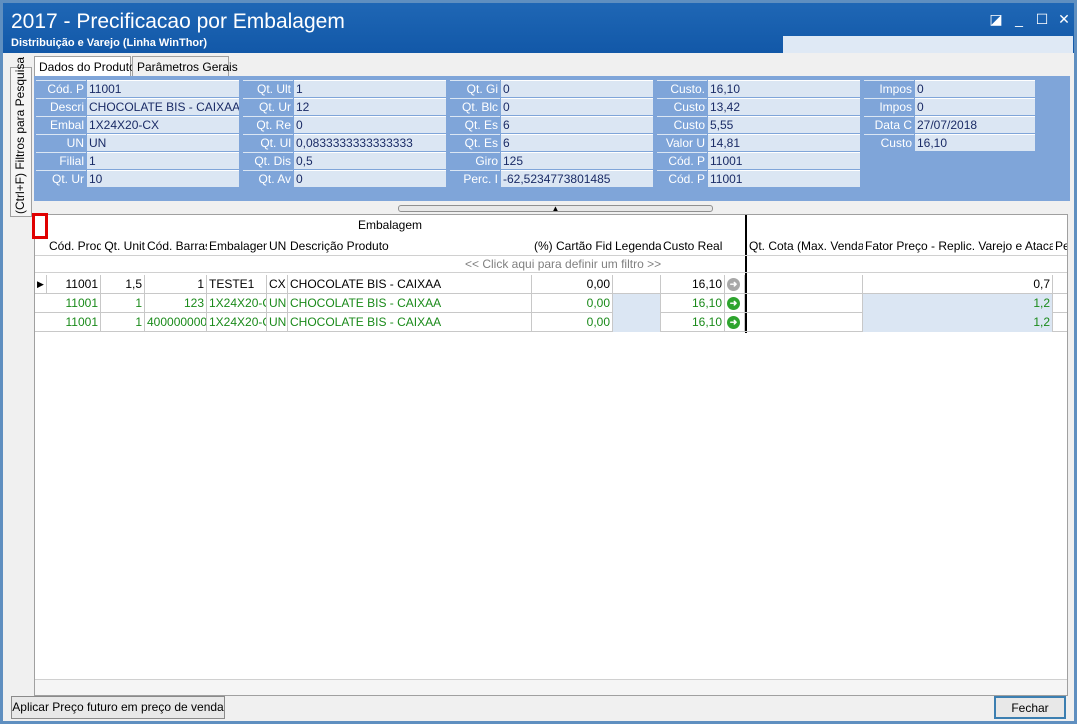 This screenshot has width=1077, height=724. What do you see at coordinates (40, 226) in the screenshot?
I see `column-chooser-highlight` at bounding box center [40, 226].